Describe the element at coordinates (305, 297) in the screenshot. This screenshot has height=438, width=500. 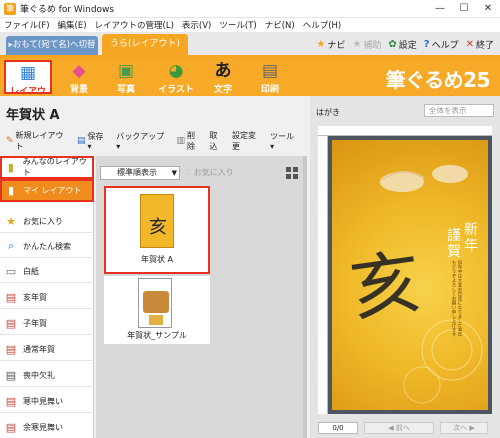
I see `list-scrollbar` at that location.